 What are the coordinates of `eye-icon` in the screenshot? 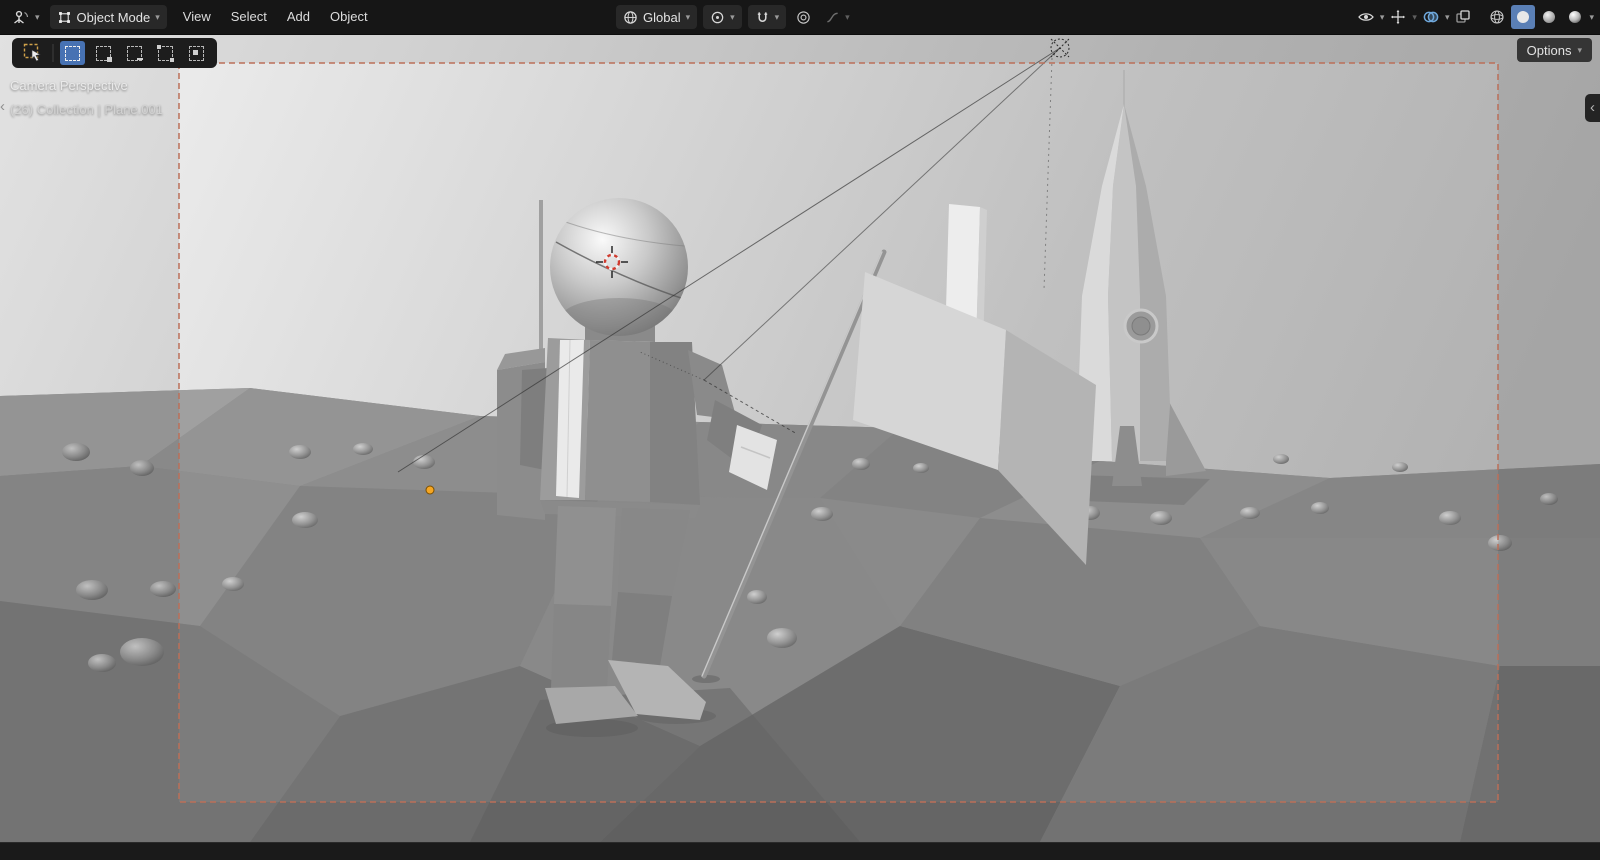 It's located at (1366, 17).